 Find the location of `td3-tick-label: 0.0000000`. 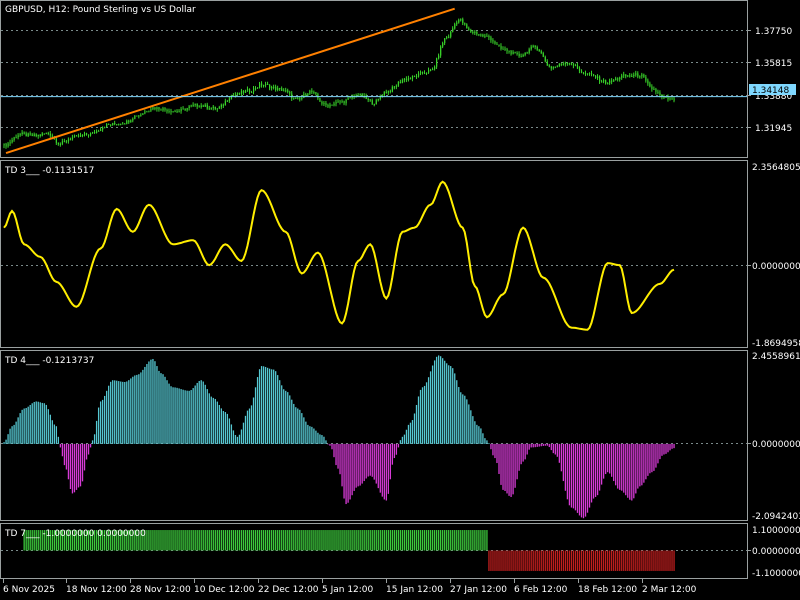

td3-tick-label: 0.0000000 is located at coordinates (776, 267).